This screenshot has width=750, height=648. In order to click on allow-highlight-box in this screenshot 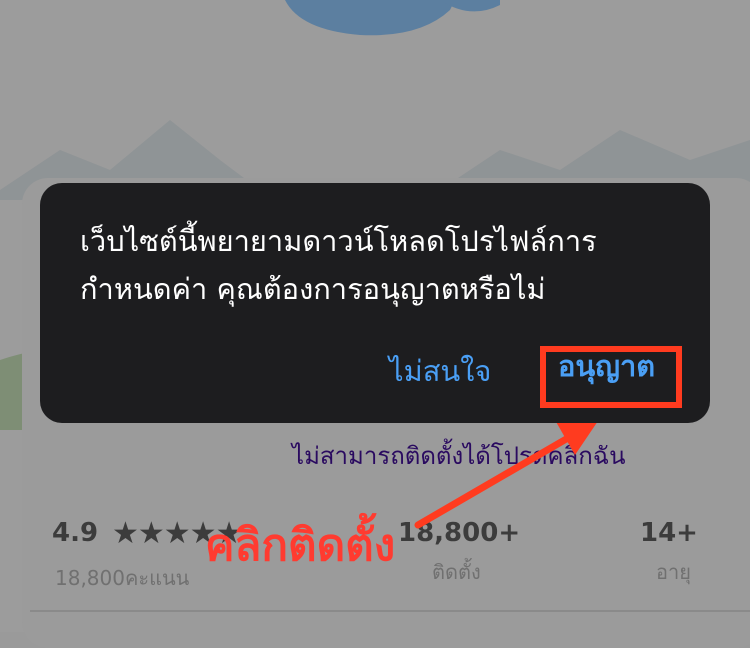, I will do `click(611, 377)`.